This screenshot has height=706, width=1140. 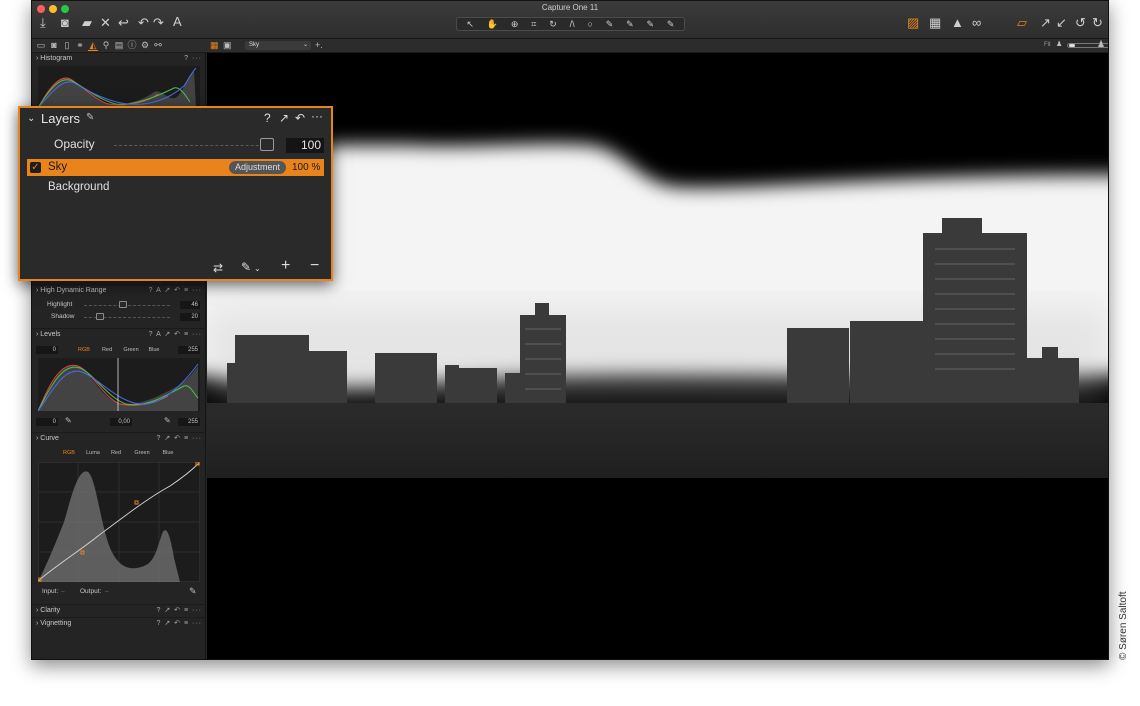 What do you see at coordinates (189, 422) in the screenshot?
I see `levels-bottom-right-value: 255` at bounding box center [189, 422].